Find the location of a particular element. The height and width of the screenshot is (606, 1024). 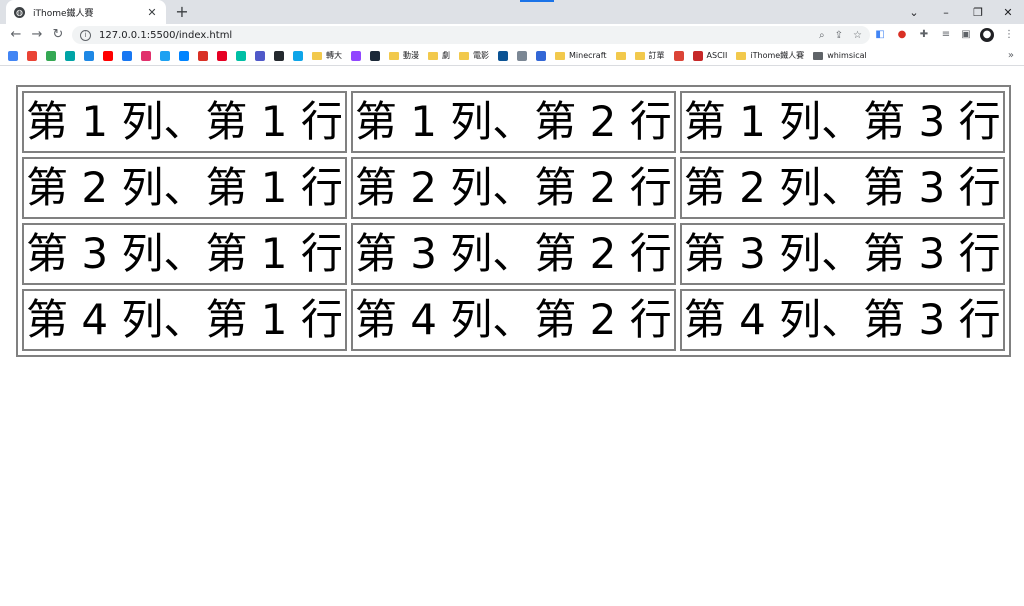

table-cell: 第 3 列、第 1 行 is located at coordinates (184, 254).